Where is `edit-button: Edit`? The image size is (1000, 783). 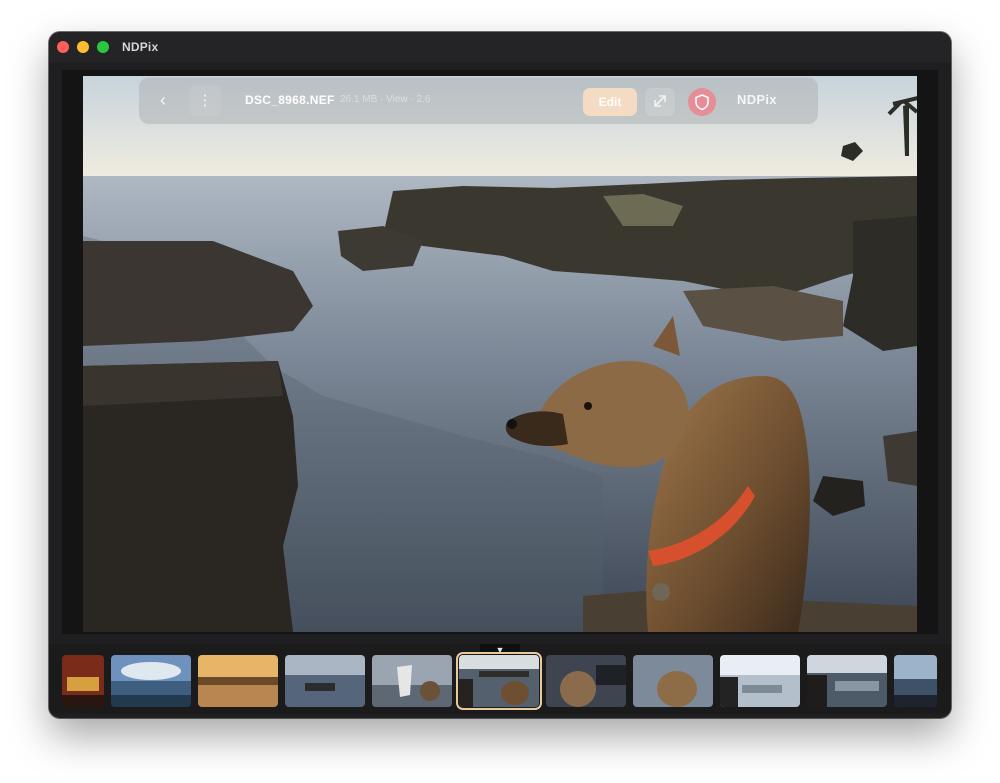 edit-button: Edit is located at coordinates (610, 102).